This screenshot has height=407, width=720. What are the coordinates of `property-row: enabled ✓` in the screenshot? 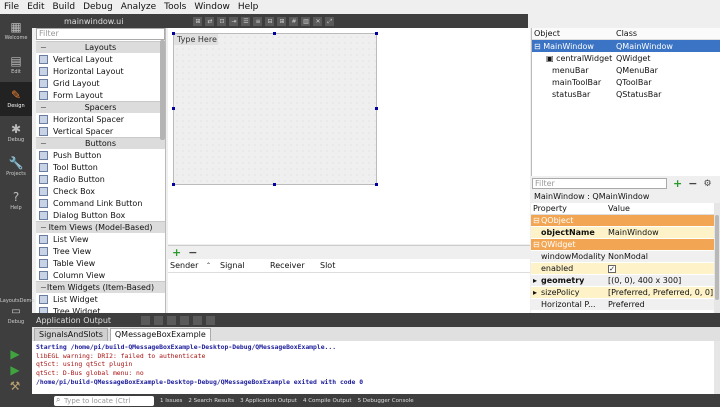 It's located at (622, 269).